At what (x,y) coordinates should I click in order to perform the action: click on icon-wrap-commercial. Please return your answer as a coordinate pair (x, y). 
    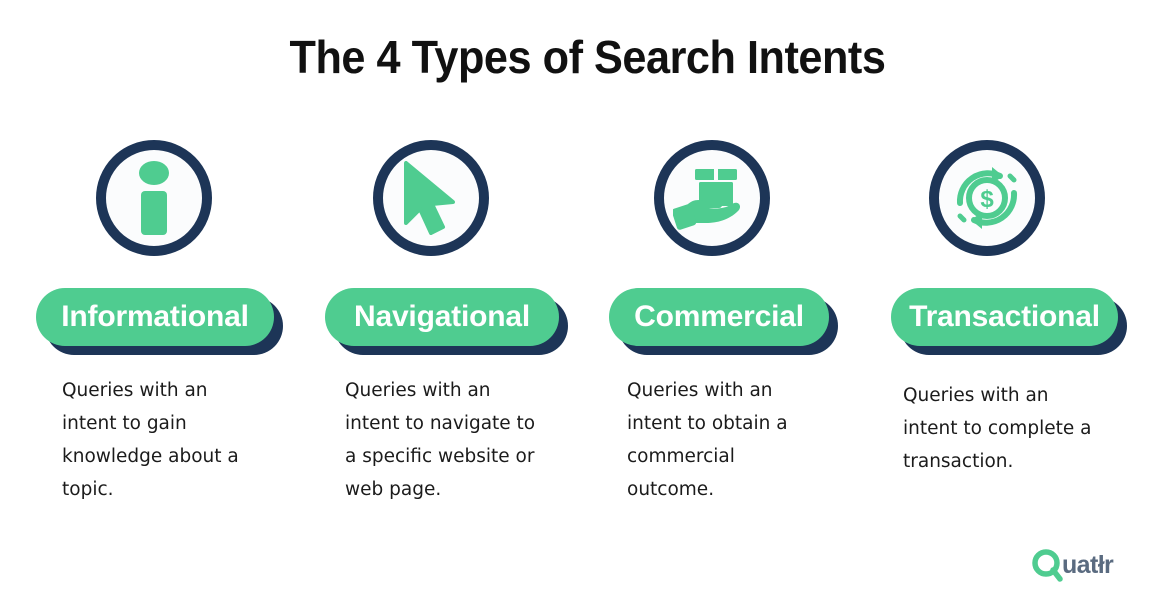
    Looking at the image, I should click on (714, 200).